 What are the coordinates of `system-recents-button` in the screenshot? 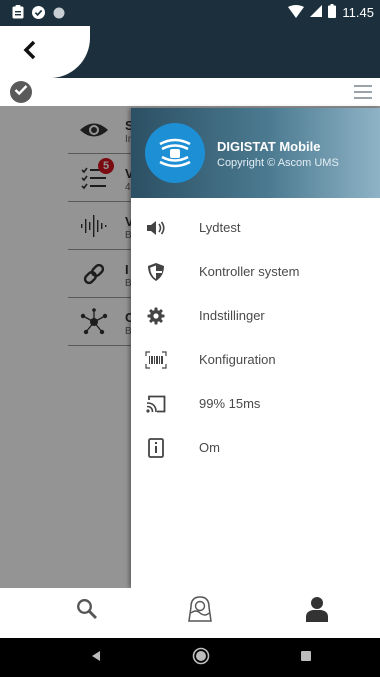 It's located at (306, 658).